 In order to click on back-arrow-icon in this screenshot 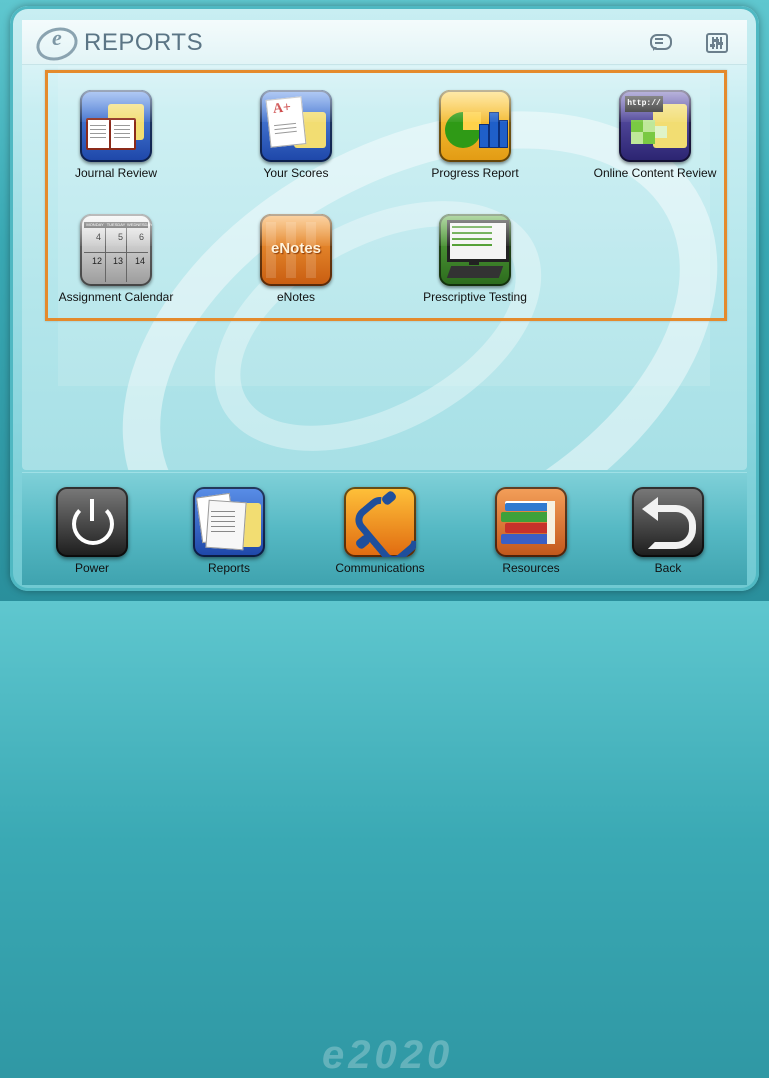, I will do `click(668, 522)`.